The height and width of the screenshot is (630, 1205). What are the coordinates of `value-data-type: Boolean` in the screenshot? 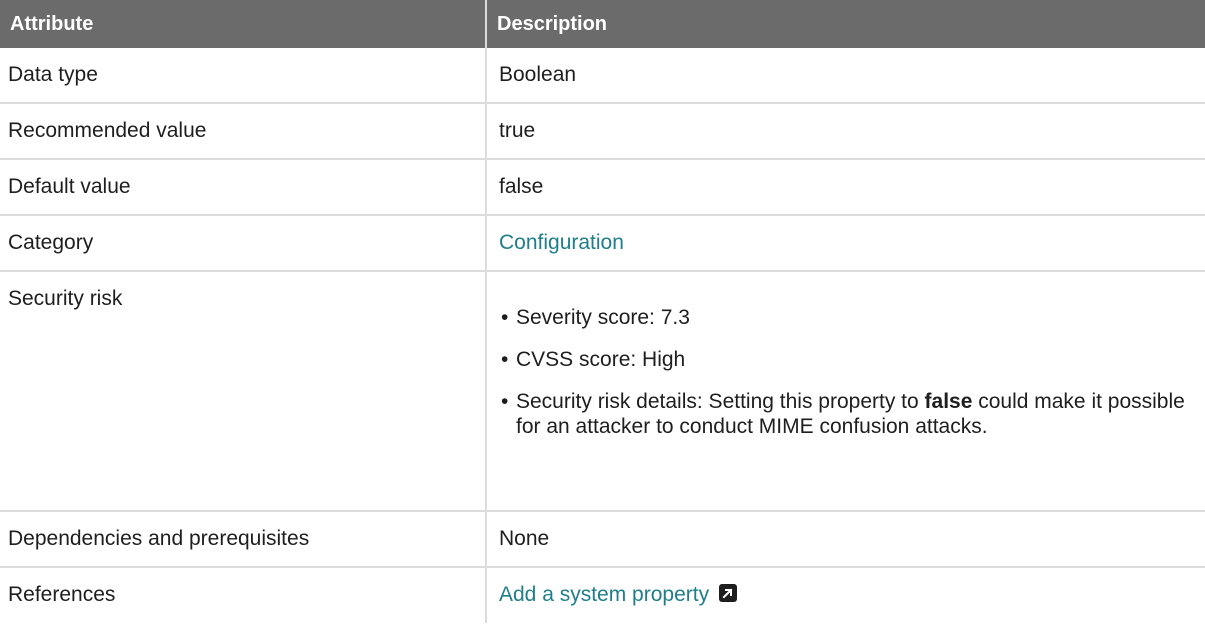 It's located at (845, 76).